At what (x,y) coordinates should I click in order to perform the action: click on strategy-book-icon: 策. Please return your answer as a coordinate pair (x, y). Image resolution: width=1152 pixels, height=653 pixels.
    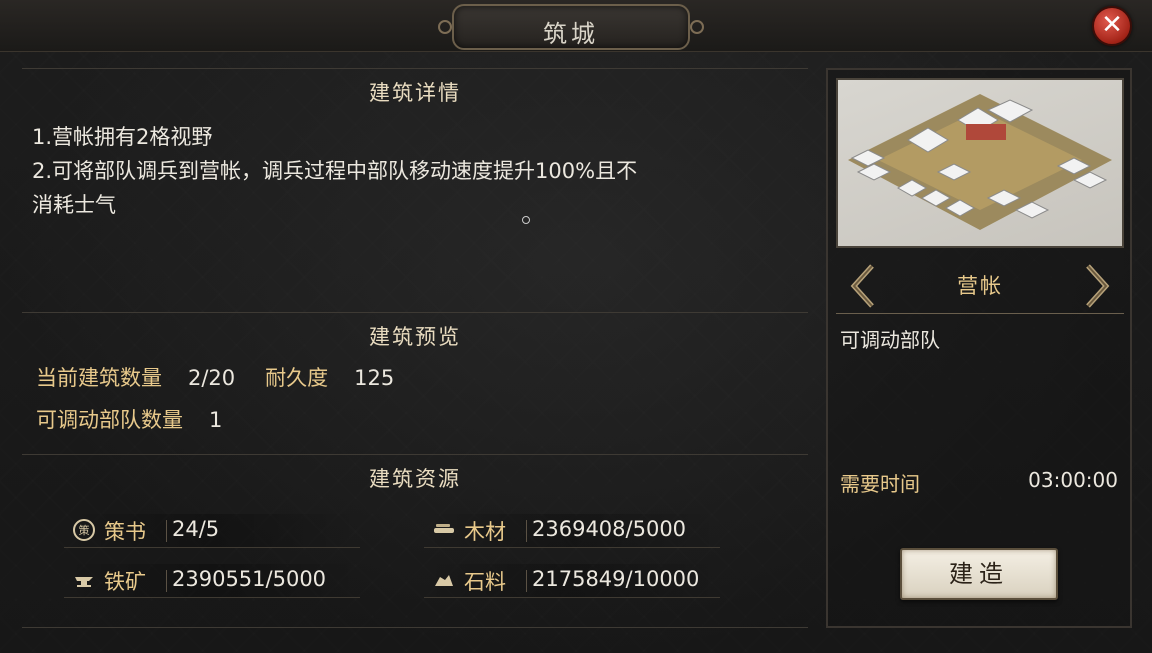
    Looking at the image, I should click on (84, 530).